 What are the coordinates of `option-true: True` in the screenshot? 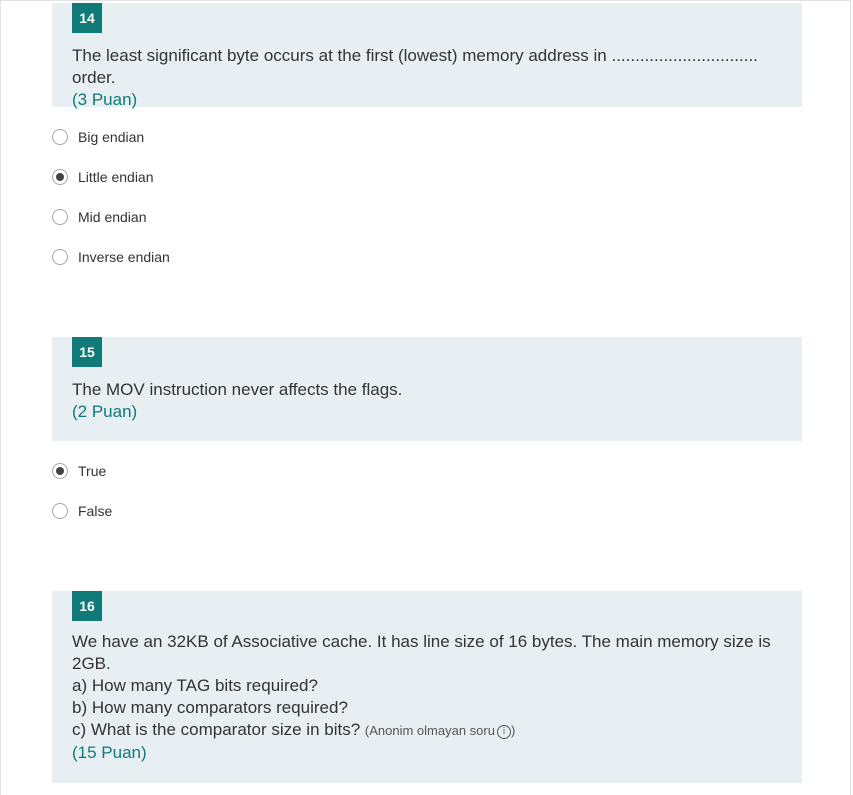 It's located at (79, 471).